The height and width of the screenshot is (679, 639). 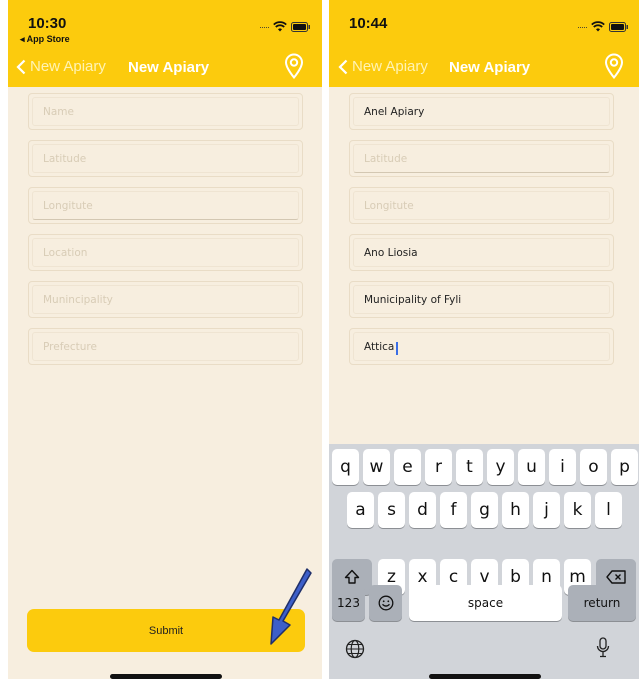 What do you see at coordinates (515, 510) in the screenshot?
I see `key-h: h` at bounding box center [515, 510].